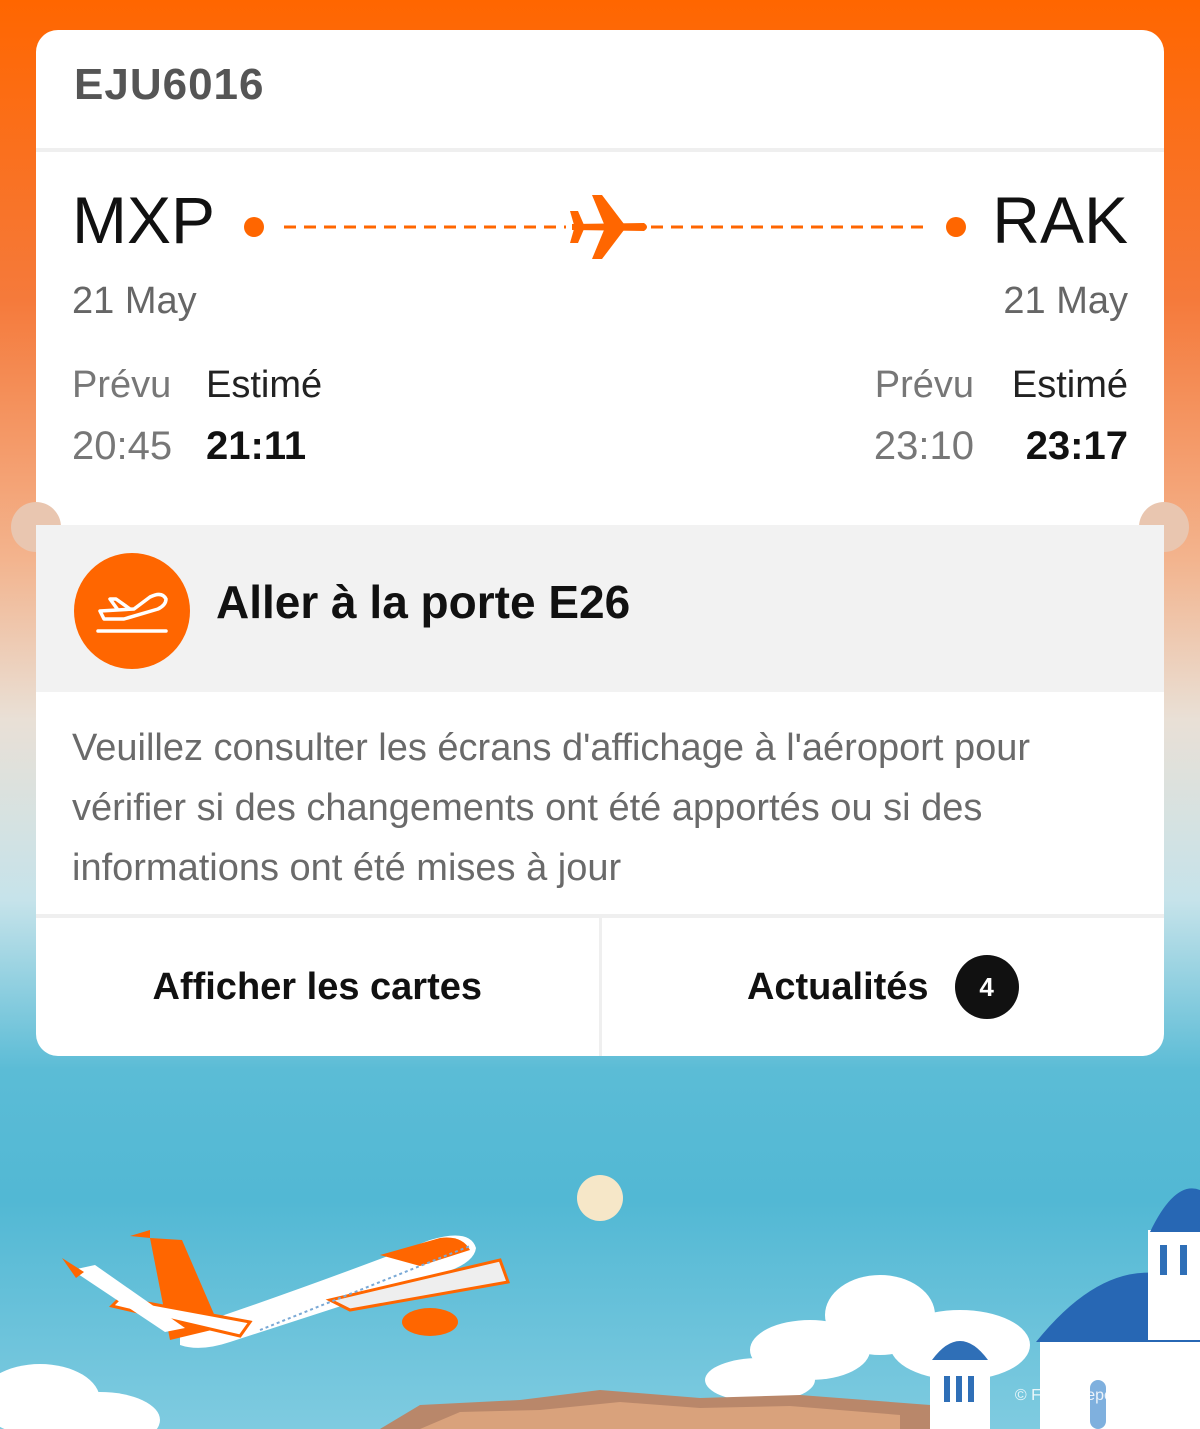  Describe the element at coordinates (122, 385) in the screenshot. I see `origin-scheduled-label: Prévu` at that location.